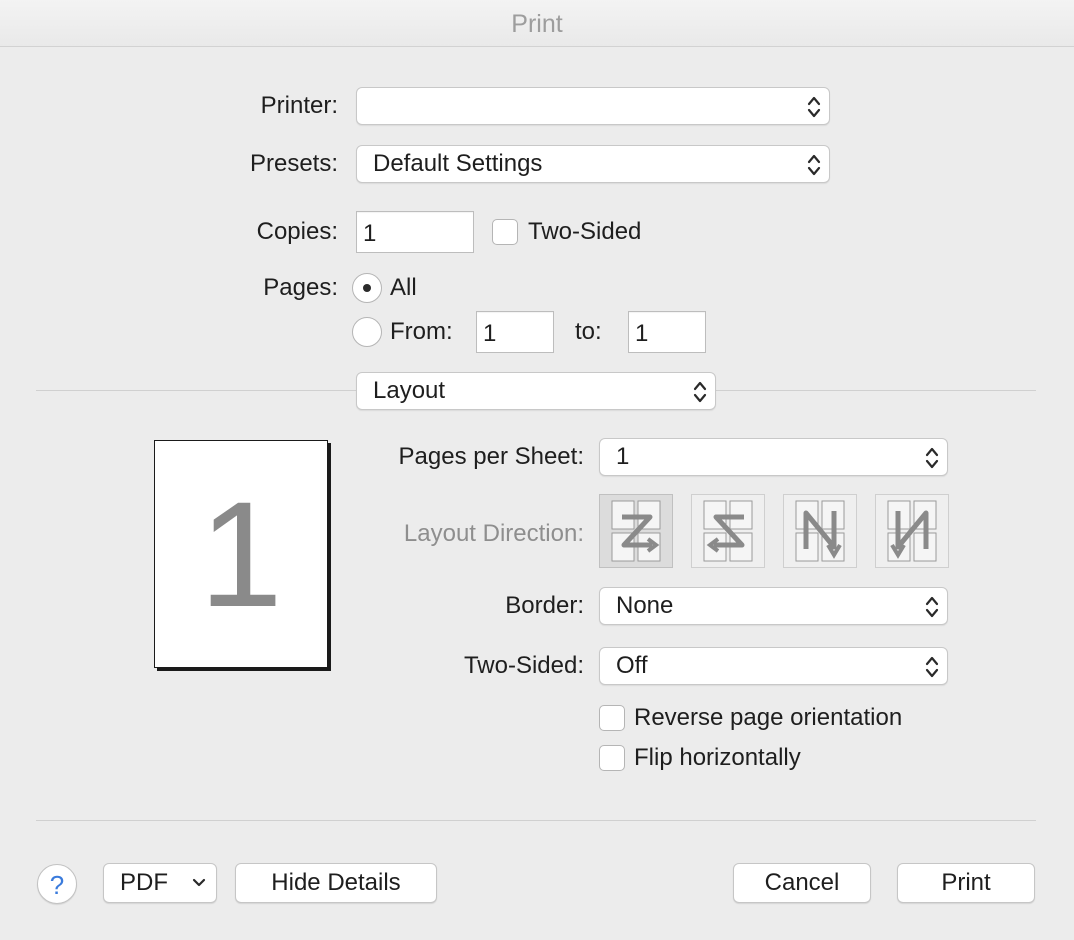 The image size is (1074, 940). Describe the element at coordinates (585, 231) in the screenshot. I see `two-sided-checkbox-label: Two-Sided` at that location.